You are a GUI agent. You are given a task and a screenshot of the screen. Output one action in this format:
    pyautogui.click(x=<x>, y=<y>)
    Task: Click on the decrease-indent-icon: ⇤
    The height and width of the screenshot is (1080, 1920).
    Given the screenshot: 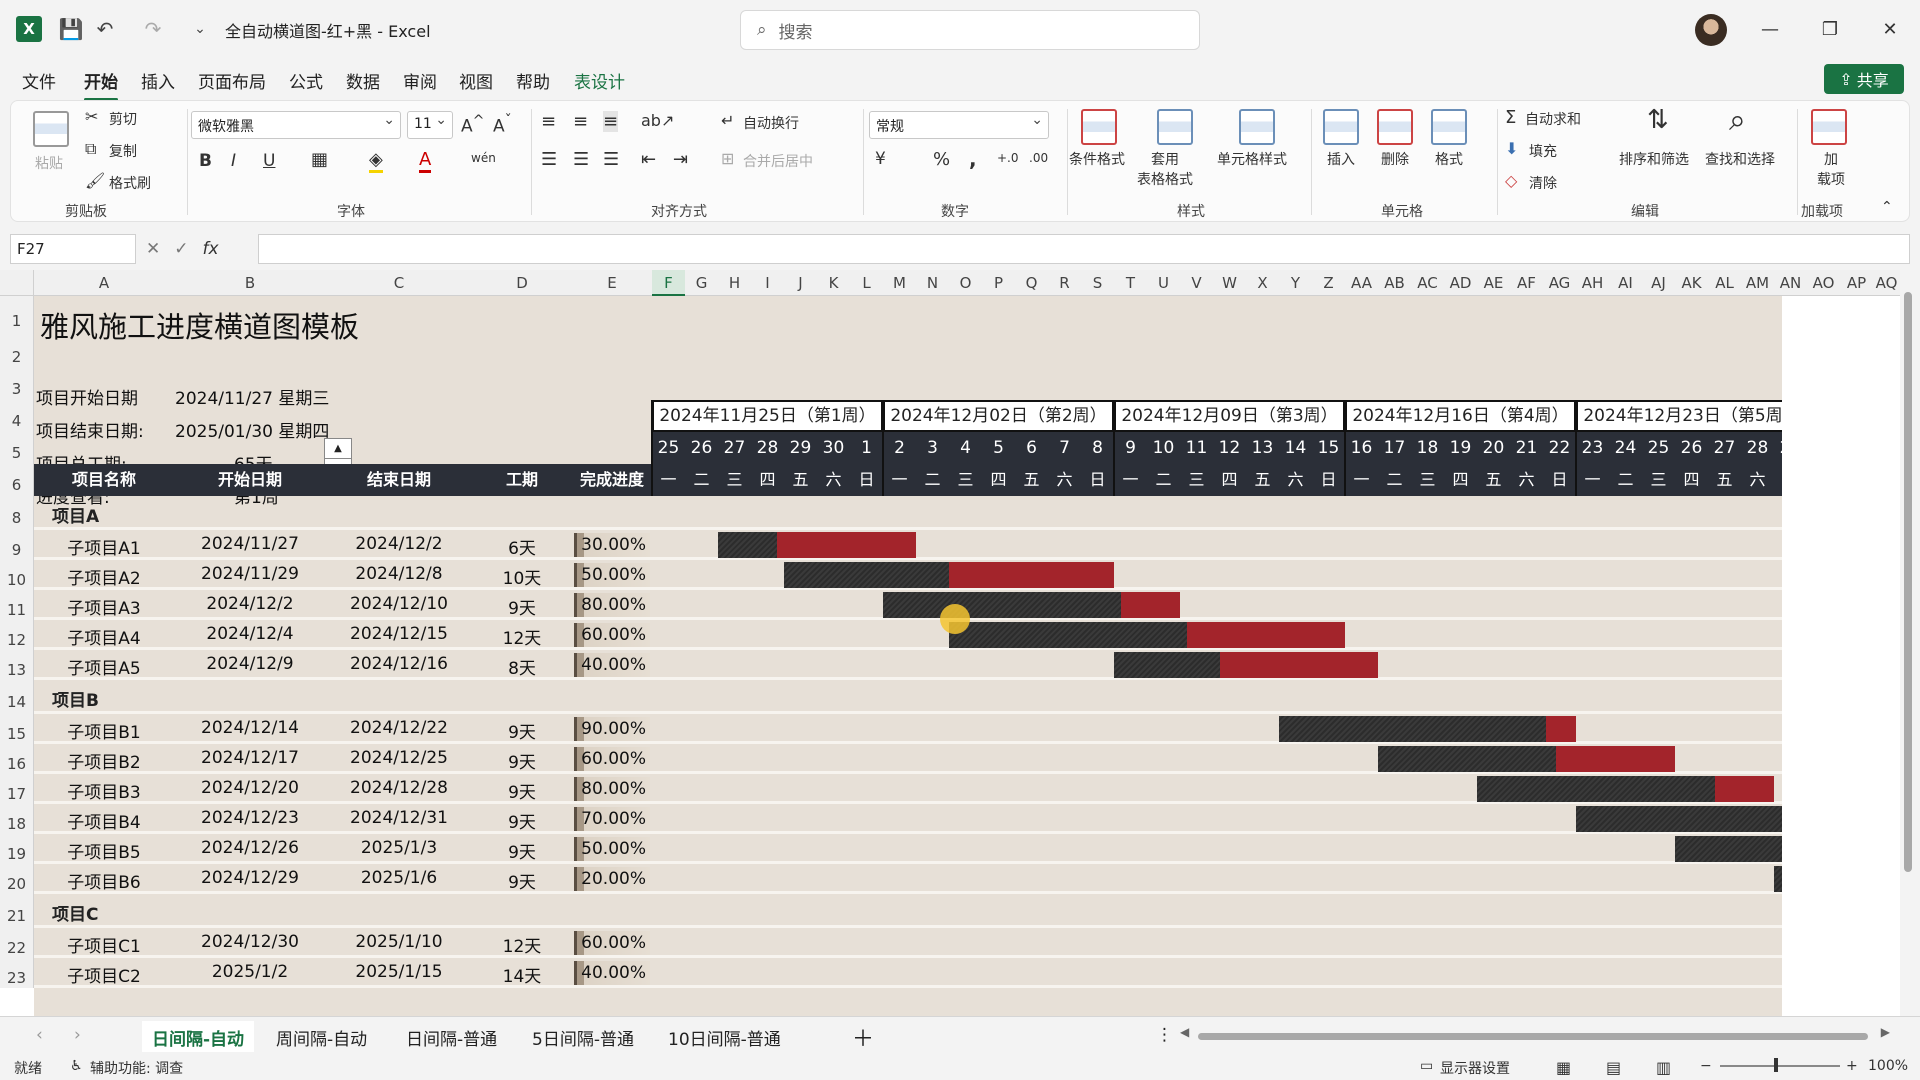 What is the action you would take?
    pyautogui.click(x=648, y=159)
    